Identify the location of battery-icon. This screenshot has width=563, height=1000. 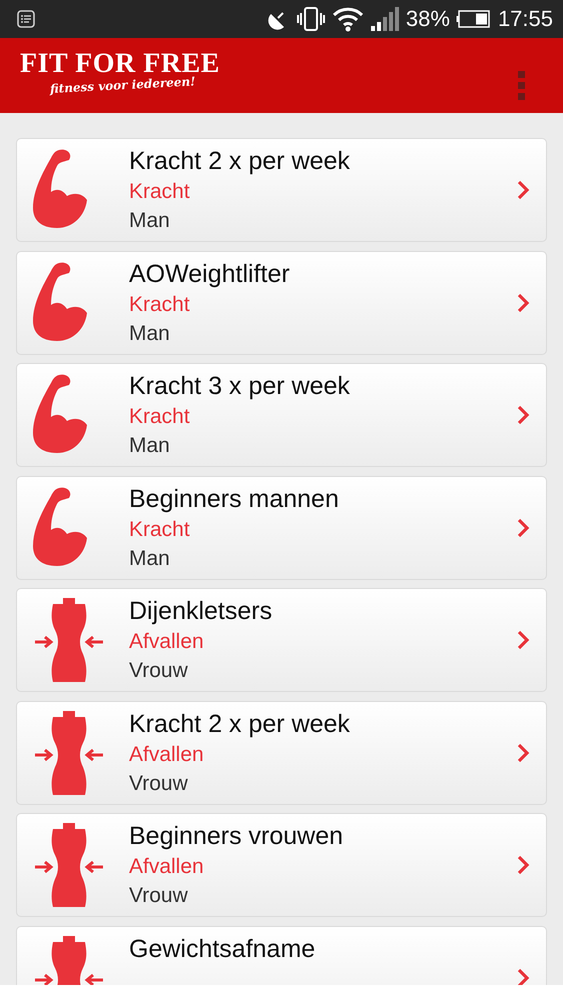
(474, 19).